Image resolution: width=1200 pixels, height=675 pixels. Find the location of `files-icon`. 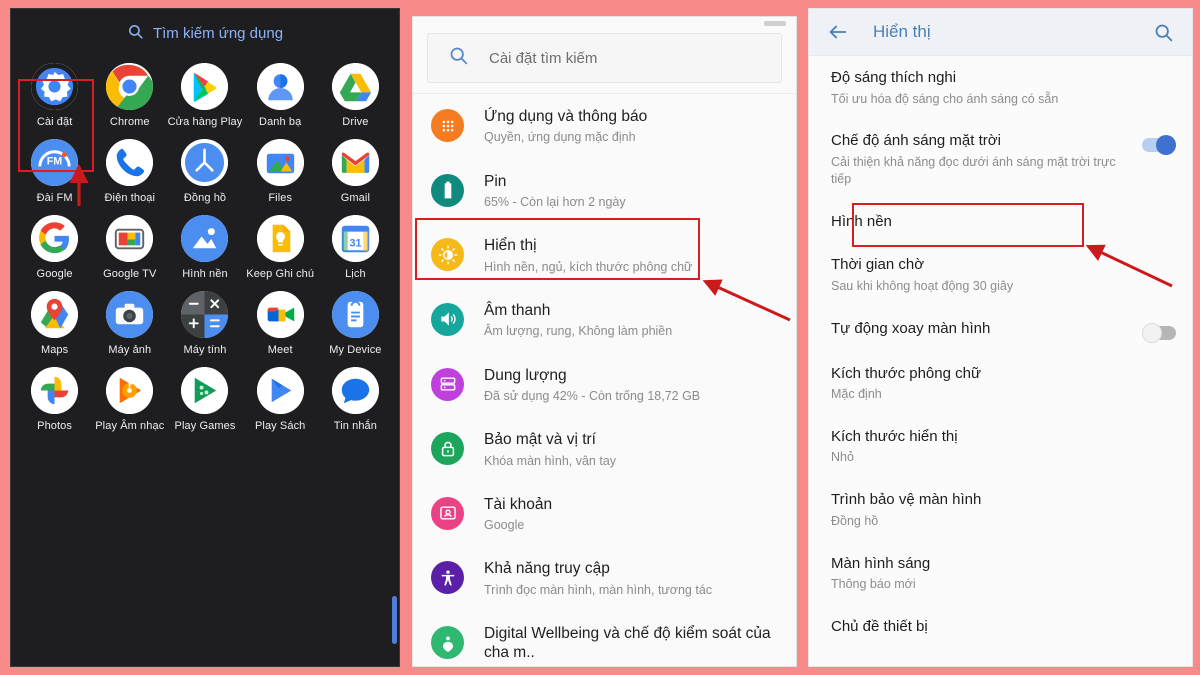

files-icon is located at coordinates (280, 162).